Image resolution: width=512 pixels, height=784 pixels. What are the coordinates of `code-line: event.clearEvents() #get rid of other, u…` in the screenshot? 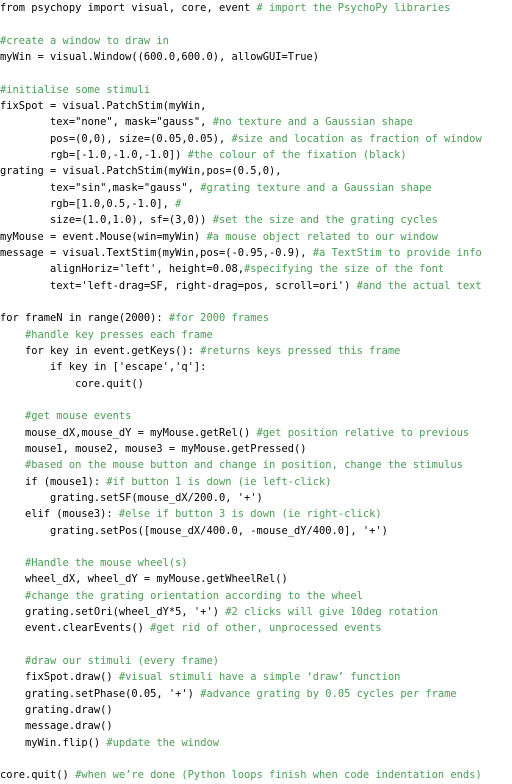 It's located at (256, 628).